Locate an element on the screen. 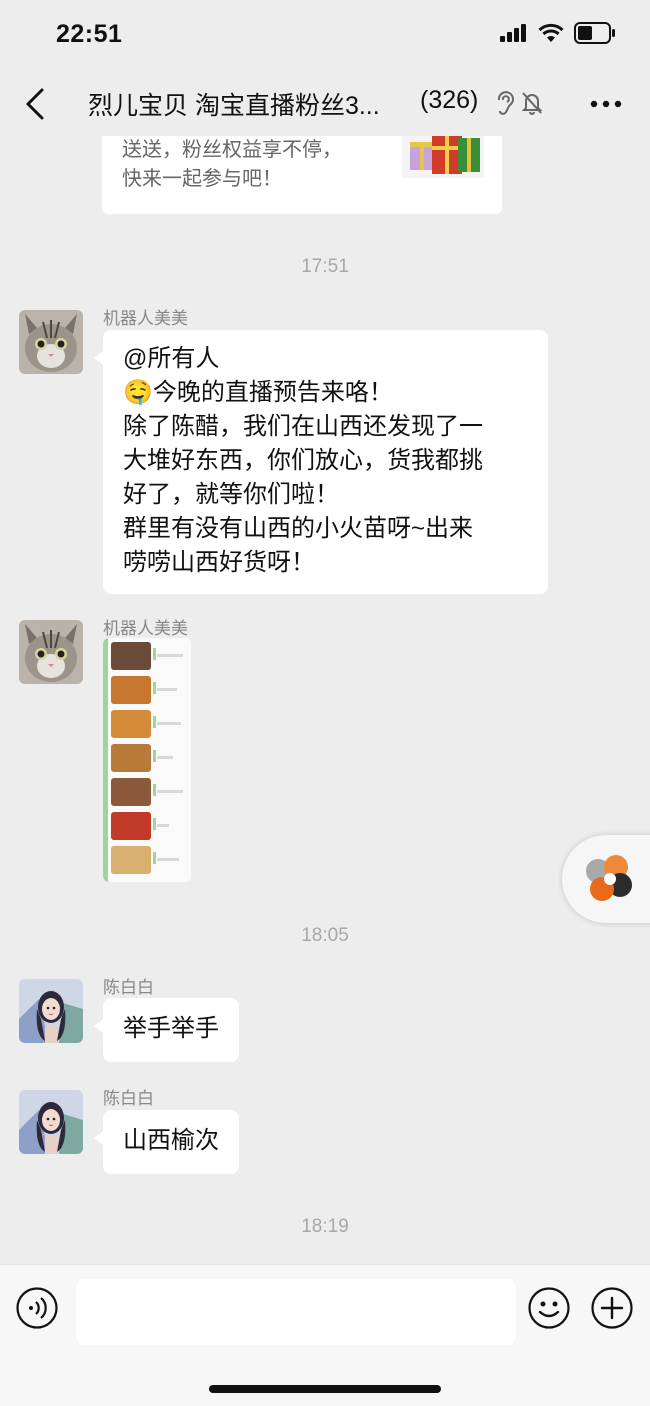  voice-icon is located at coordinates (37, 1308).